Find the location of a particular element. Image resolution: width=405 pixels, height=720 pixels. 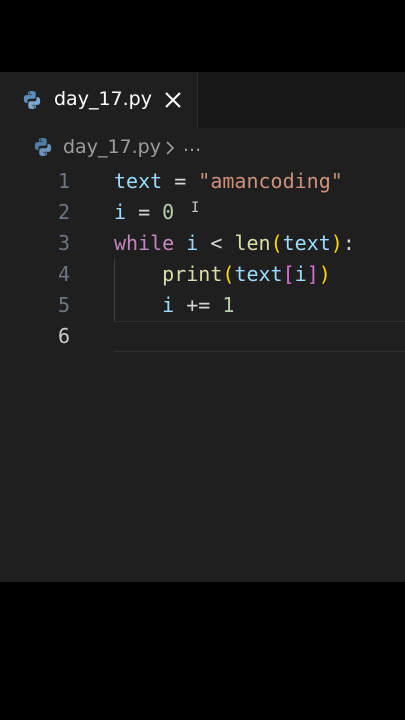

code-token: ] is located at coordinates (312, 274).